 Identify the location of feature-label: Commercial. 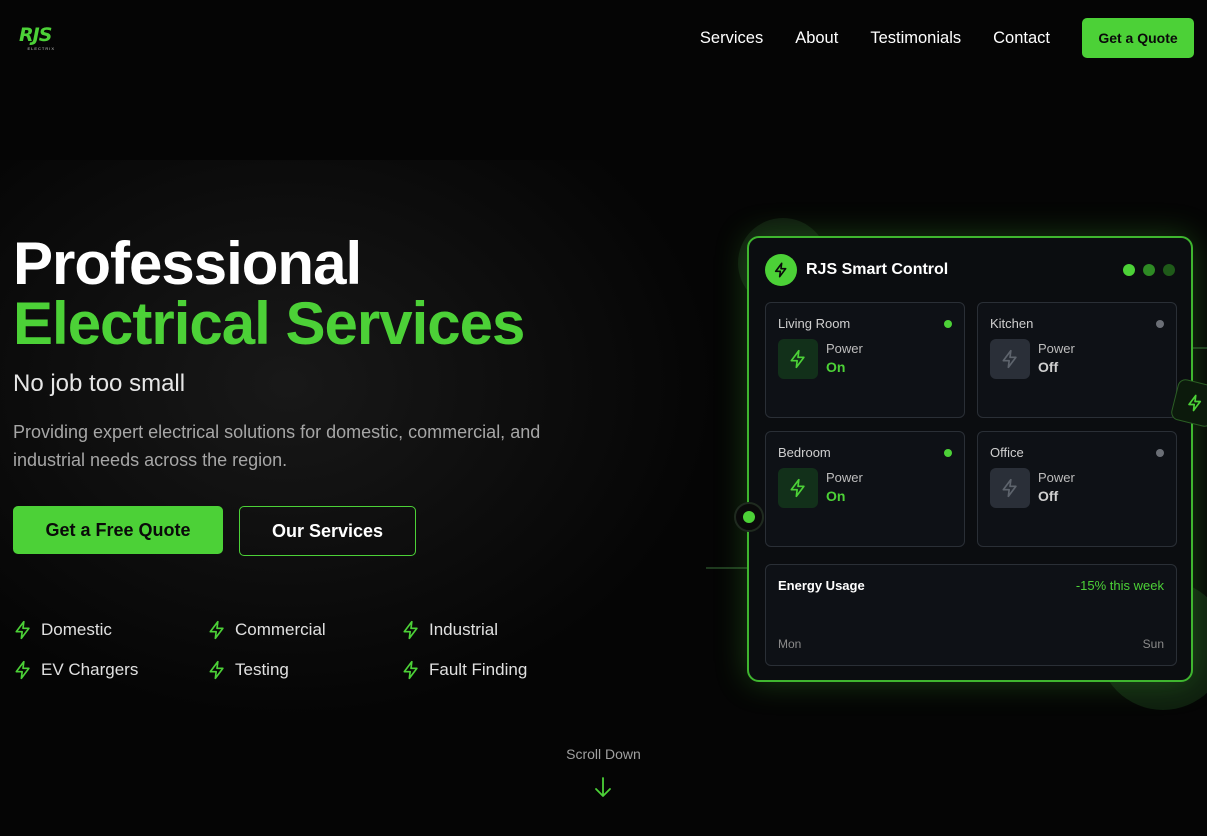
(280, 629).